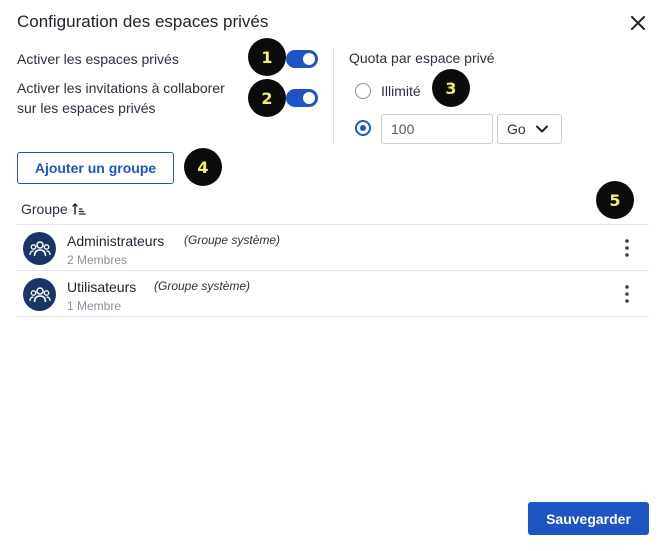  Describe the element at coordinates (143, 21) in the screenshot. I see `dialog-title: Configuration des espaces privés` at that location.